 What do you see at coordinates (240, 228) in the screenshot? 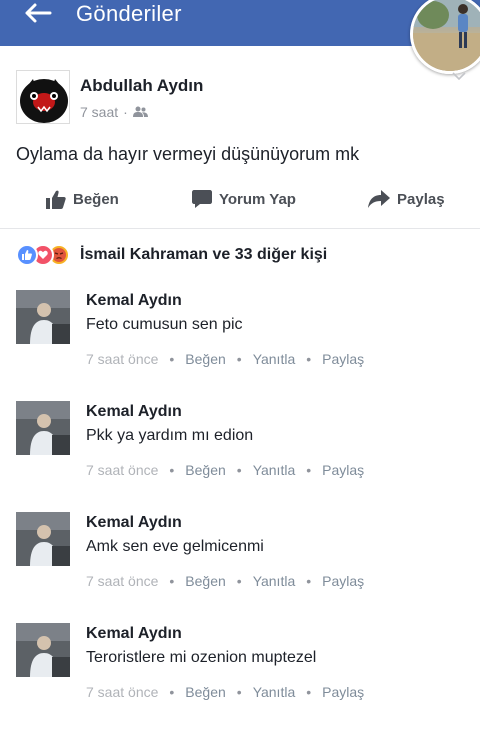
I see `section-divider` at bounding box center [240, 228].